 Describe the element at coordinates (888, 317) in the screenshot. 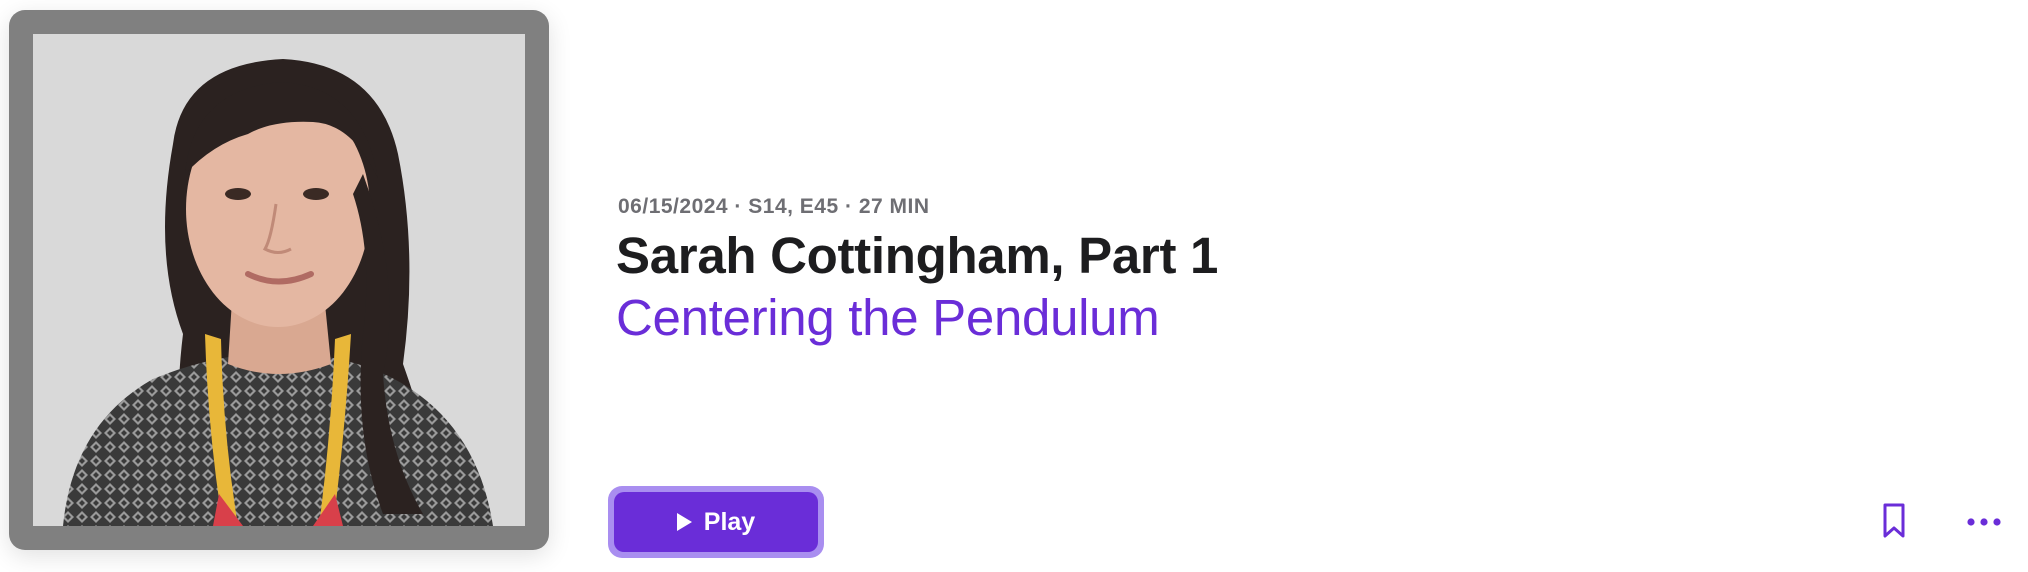

I see `episode-subtitle: Centering the Pendulum` at that location.